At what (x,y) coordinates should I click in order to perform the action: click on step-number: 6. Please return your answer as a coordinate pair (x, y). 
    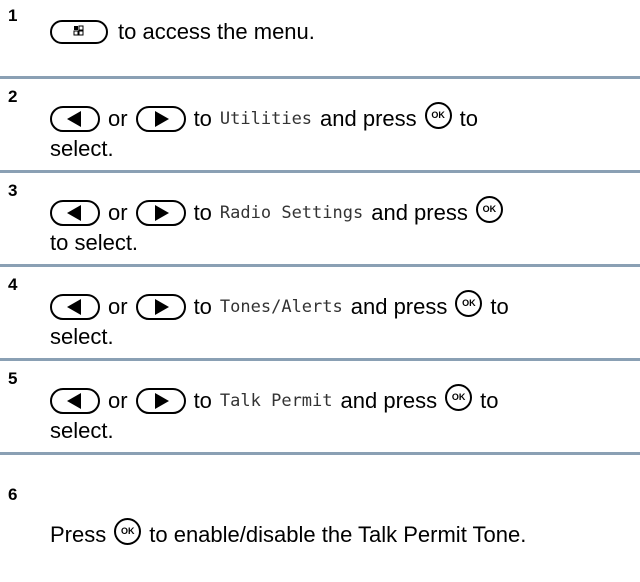
    Looking at the image, I should click on (13, 494).